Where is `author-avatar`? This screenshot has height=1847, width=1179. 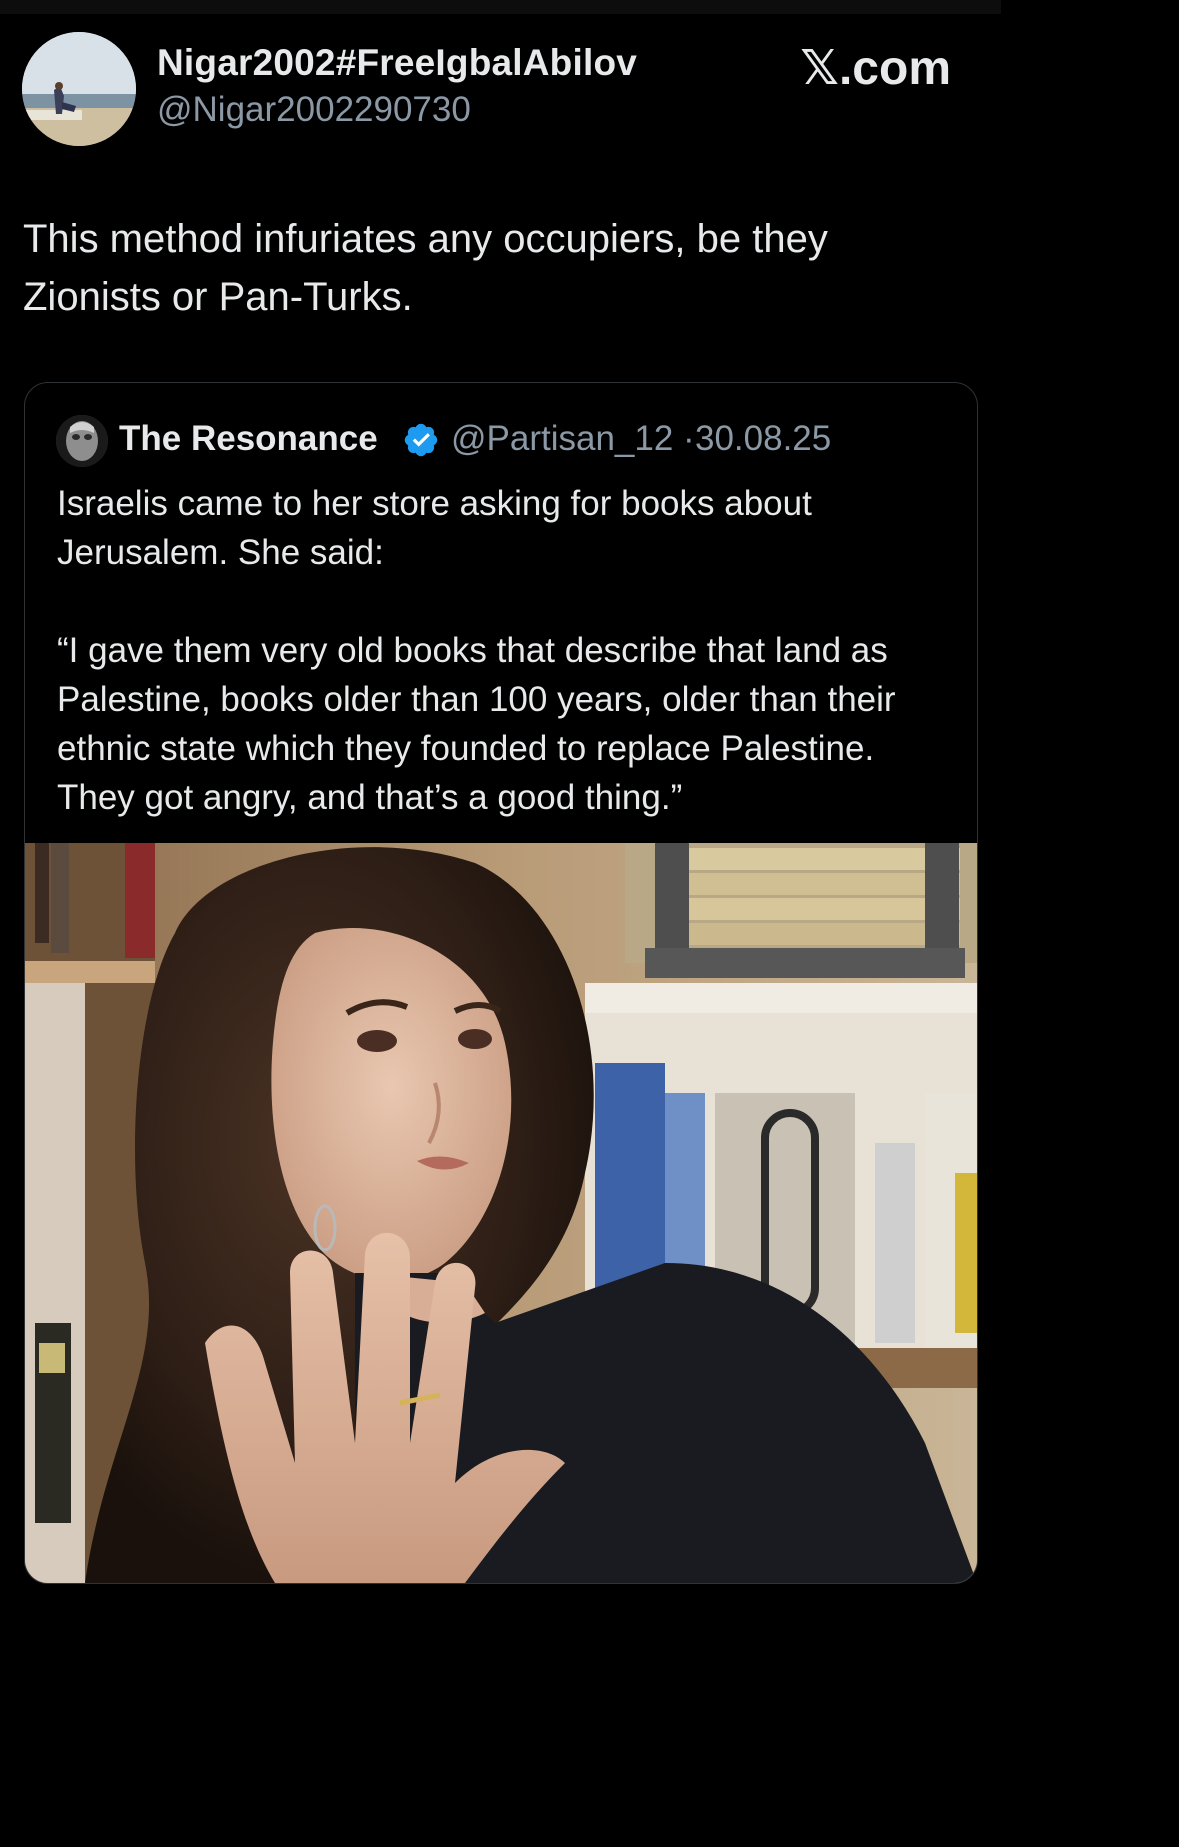
author-avatar is located at coordinates (79, 89).